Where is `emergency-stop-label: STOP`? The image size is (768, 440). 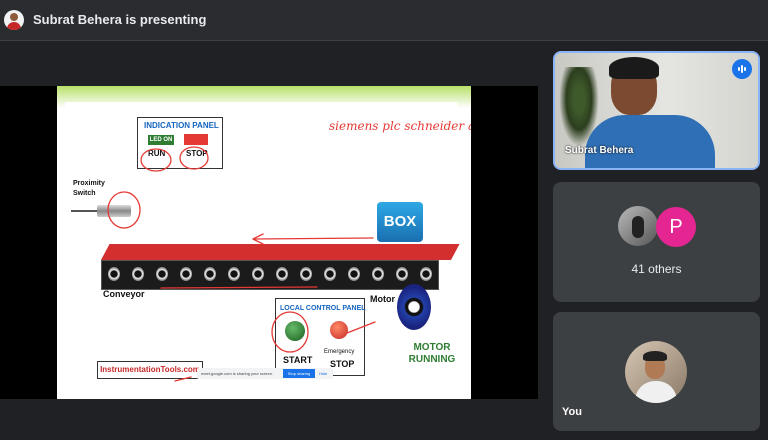
emergency-stop-label: STOP is located at coordinates (342, 364).